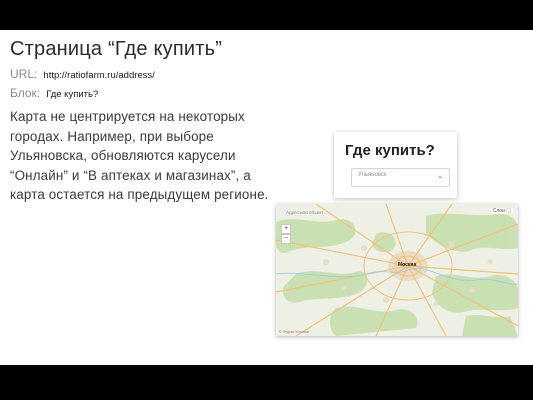  What do you see at coordinates (372, 175) in the screenshot?
I see `city-select-value: Ульяновск` at bounding box center [372, 175].